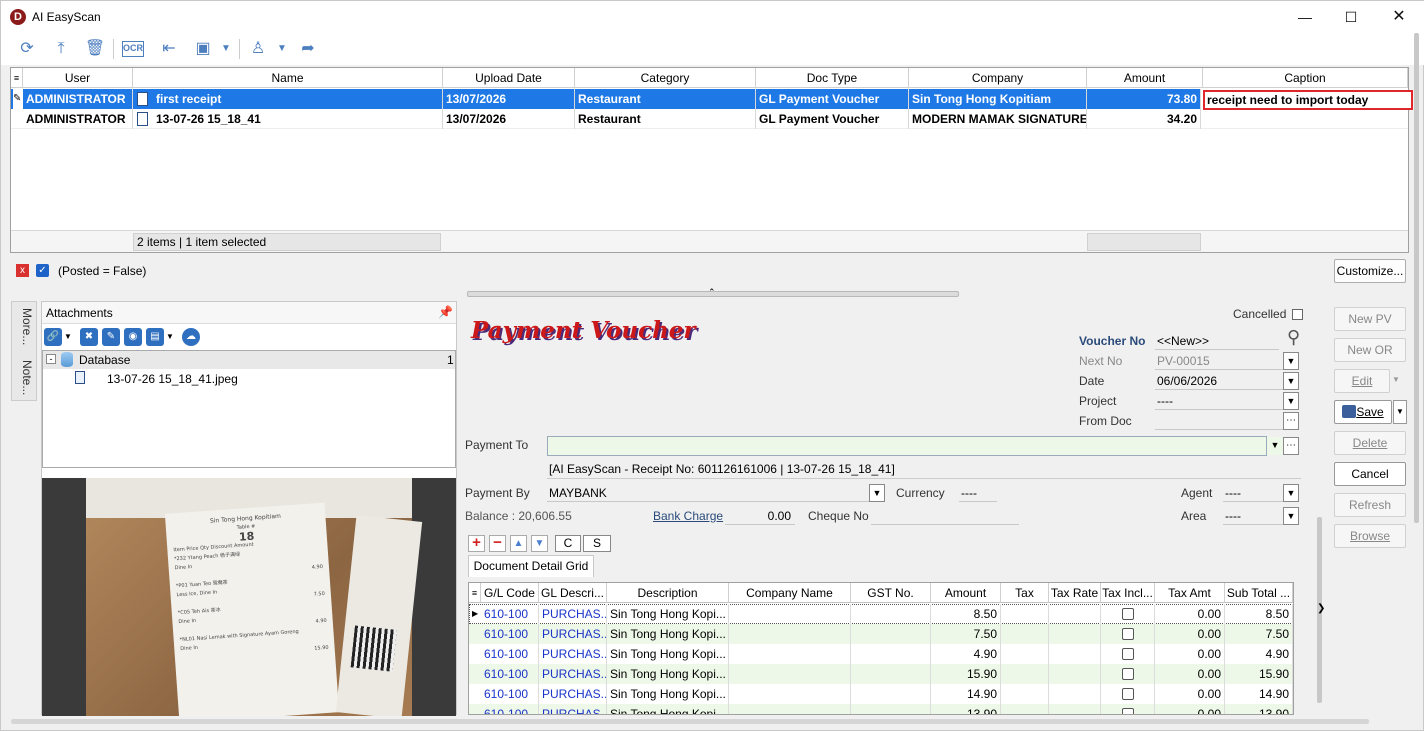  I want to click on voucher-no-input: <<New>>, so click(1217, 341).